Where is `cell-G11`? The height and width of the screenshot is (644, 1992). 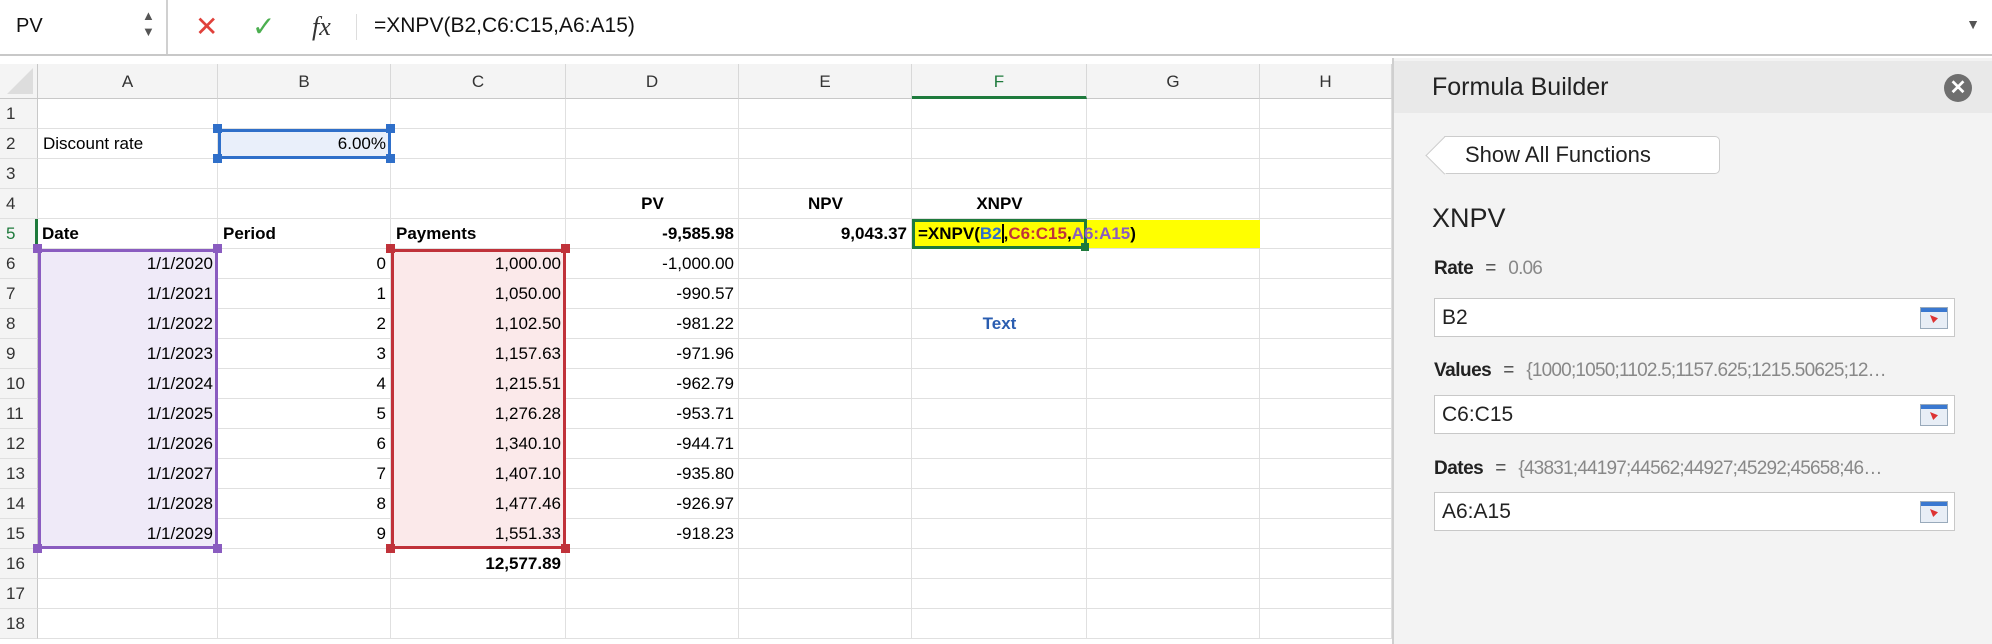
cell-G11 is located at coordinates (1173, 414).